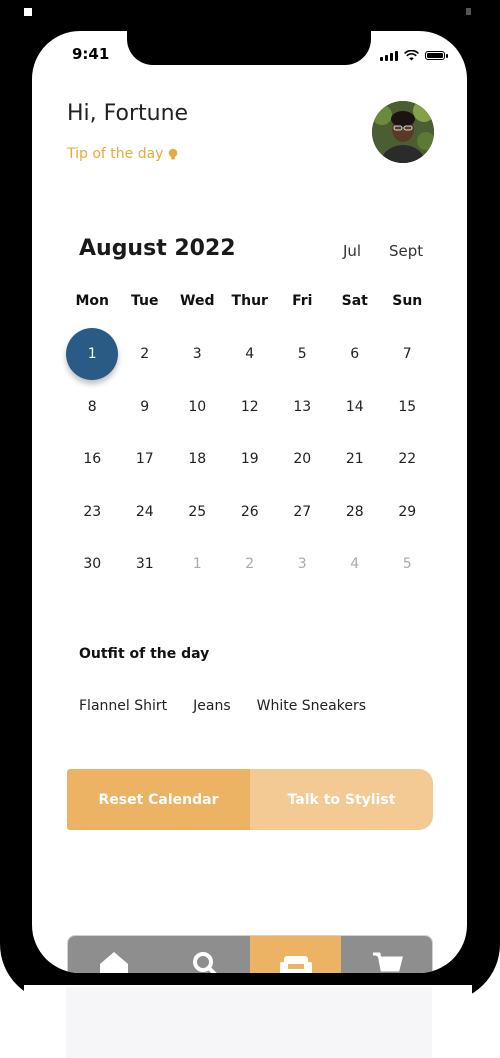 This screenshot has width=500, height=1058. I want to click on status-icons, so click(414, 55).